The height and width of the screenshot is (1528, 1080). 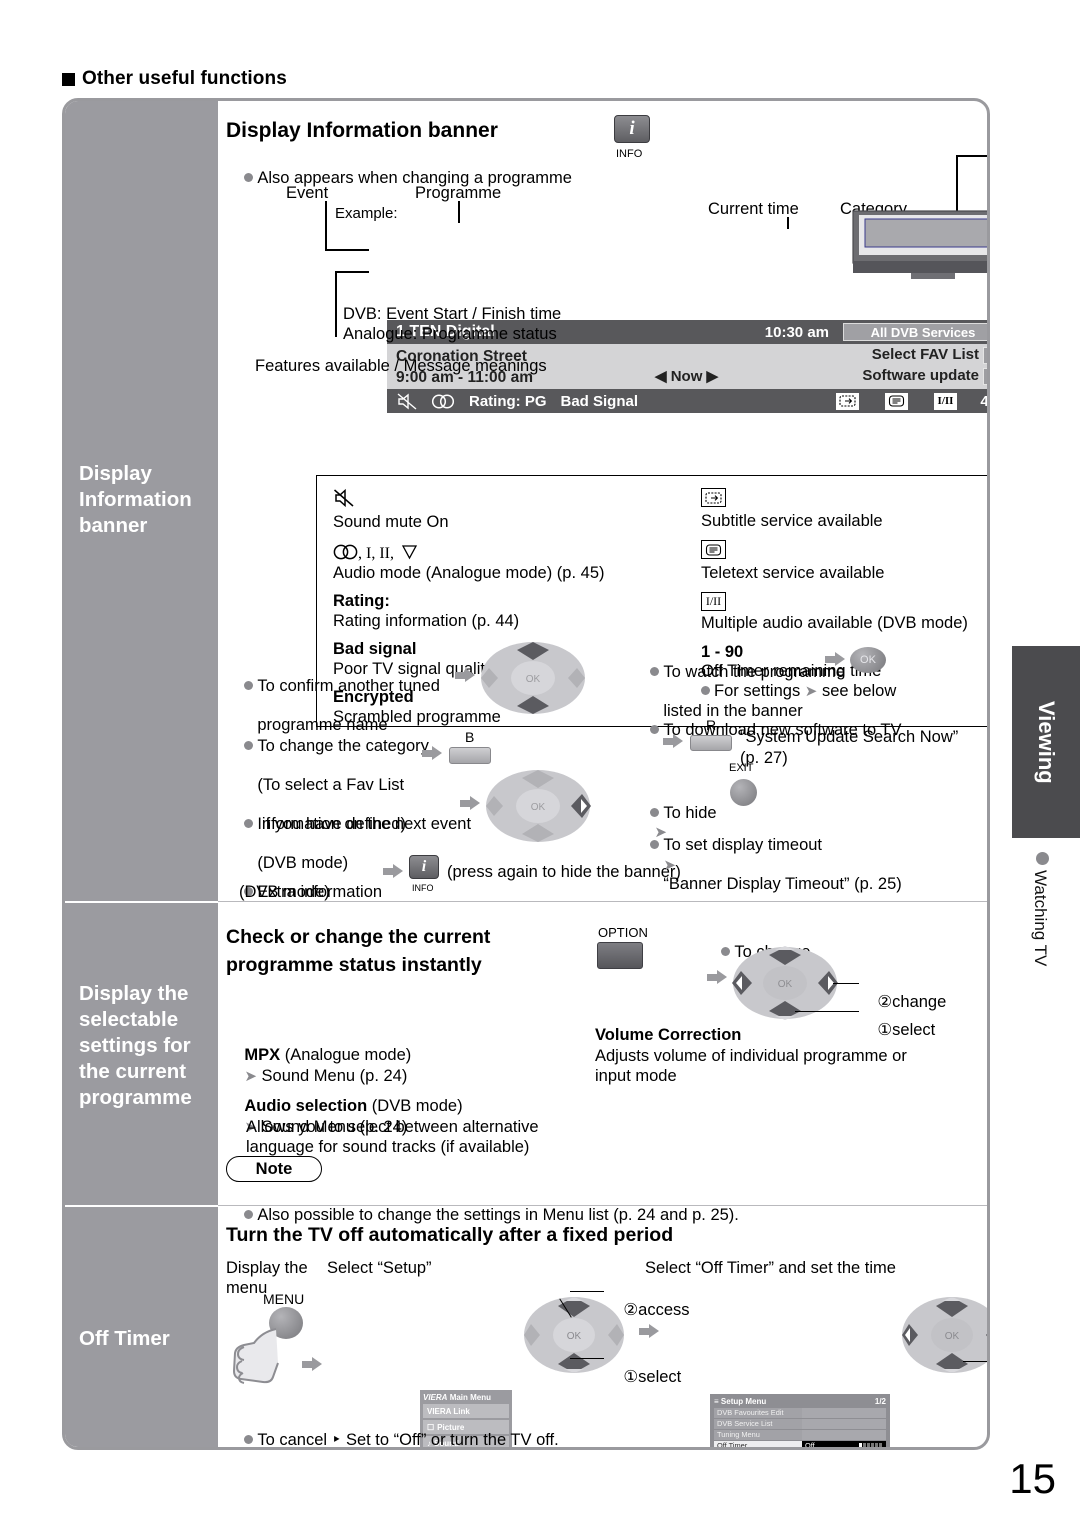 What do you see at coordinates (135, 499) in the screenshot?
I see `sidebar-item-display-information-banner: Display Information banner` at bounding box center [135, 499].